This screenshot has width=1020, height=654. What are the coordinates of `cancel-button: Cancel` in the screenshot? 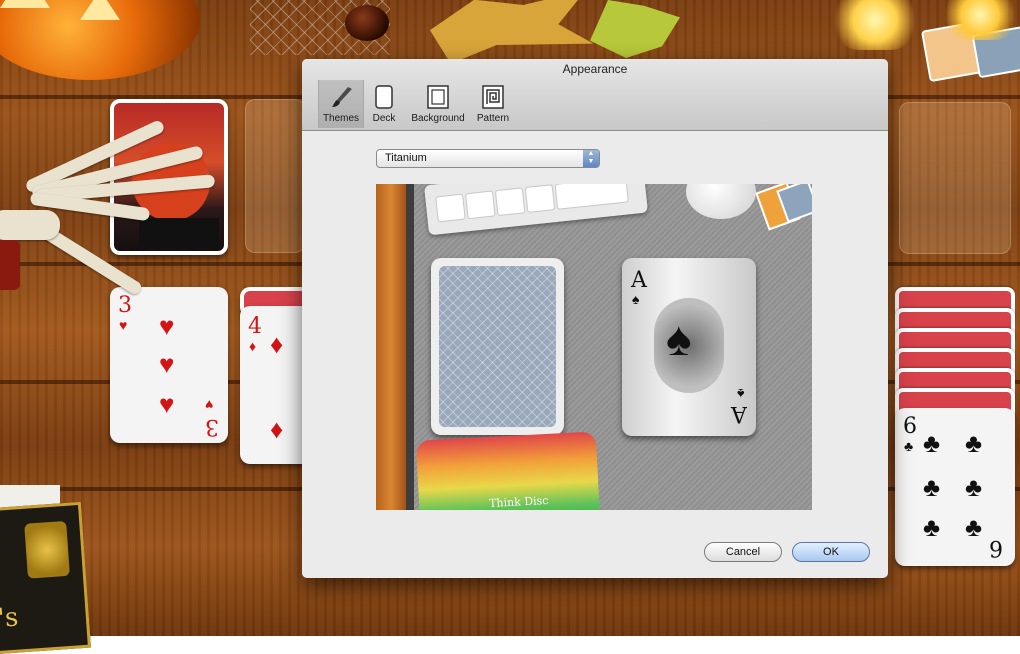 It's located at (743, 552).